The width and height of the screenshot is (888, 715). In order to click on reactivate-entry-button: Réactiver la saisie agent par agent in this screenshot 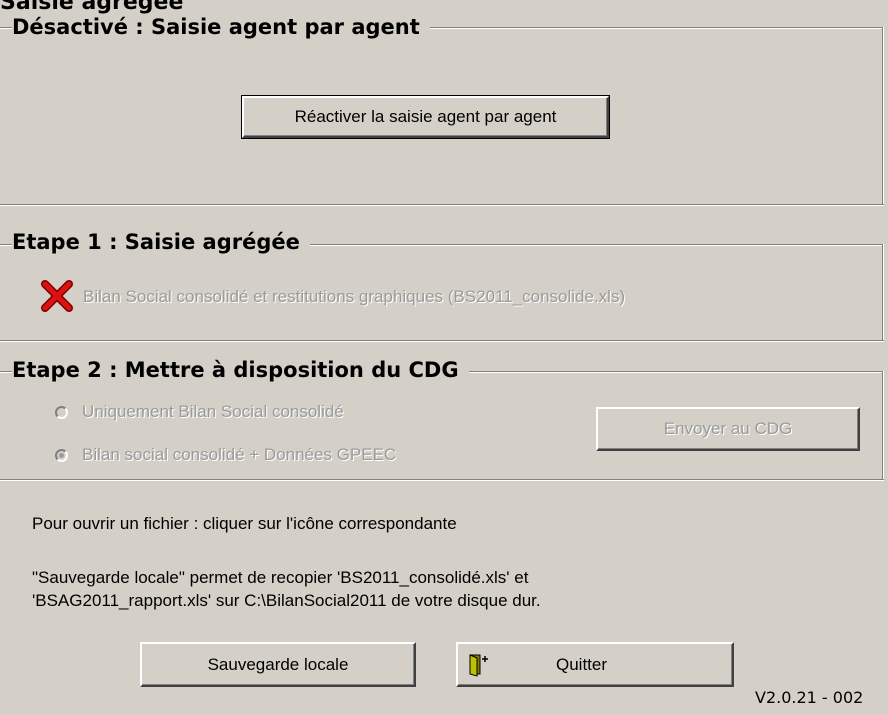, I will do `click(425, 117)`.